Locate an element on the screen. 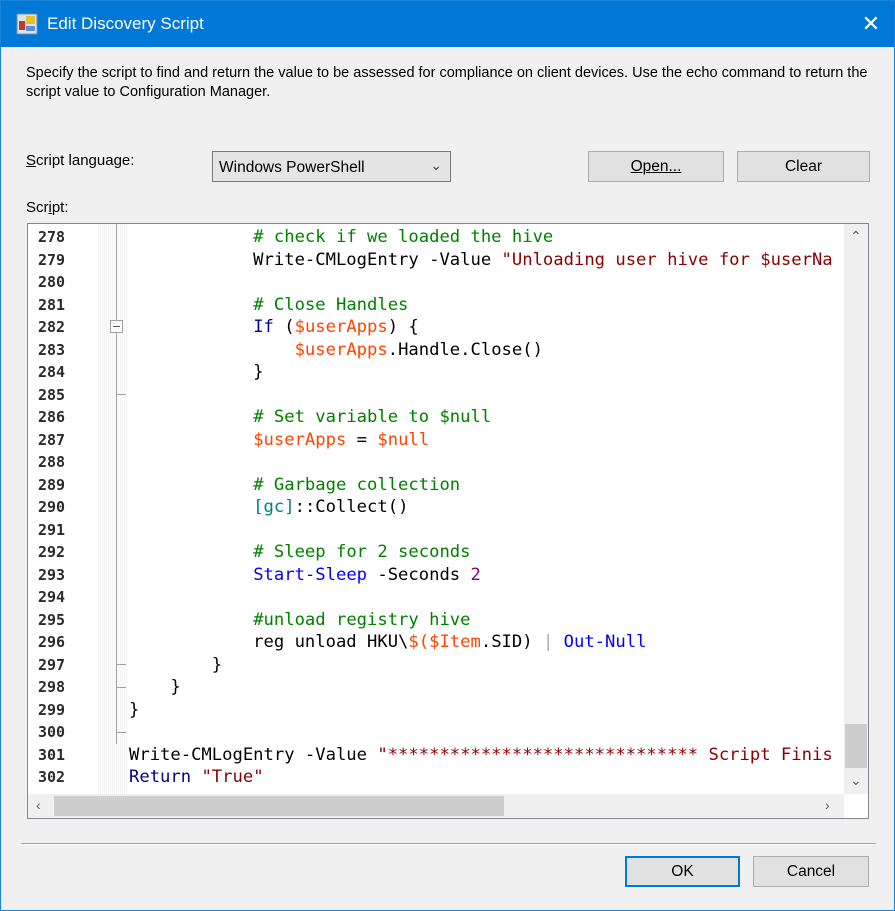  horizontal-scroll-thumb is located at coordinates (279, 806).